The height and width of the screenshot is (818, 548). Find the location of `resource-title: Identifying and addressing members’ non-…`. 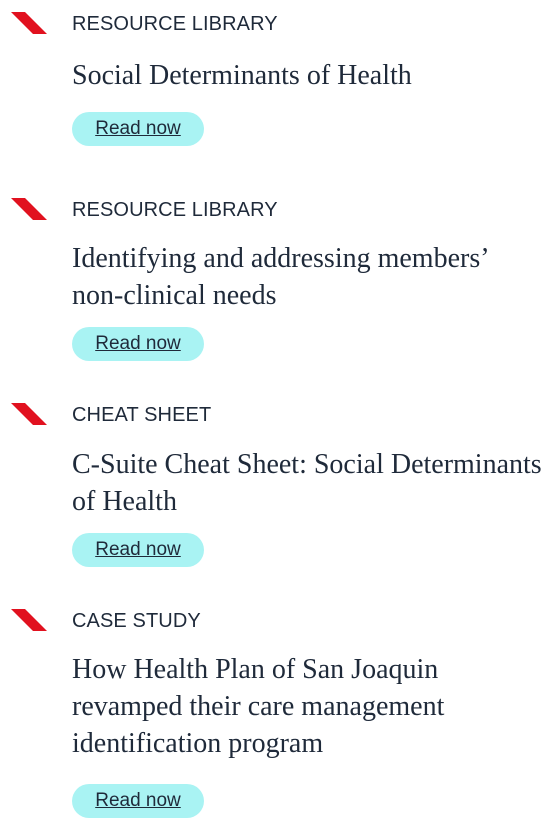

resource-title: Identifying and addressing members’ non-… is located at coordinates (307, 277).